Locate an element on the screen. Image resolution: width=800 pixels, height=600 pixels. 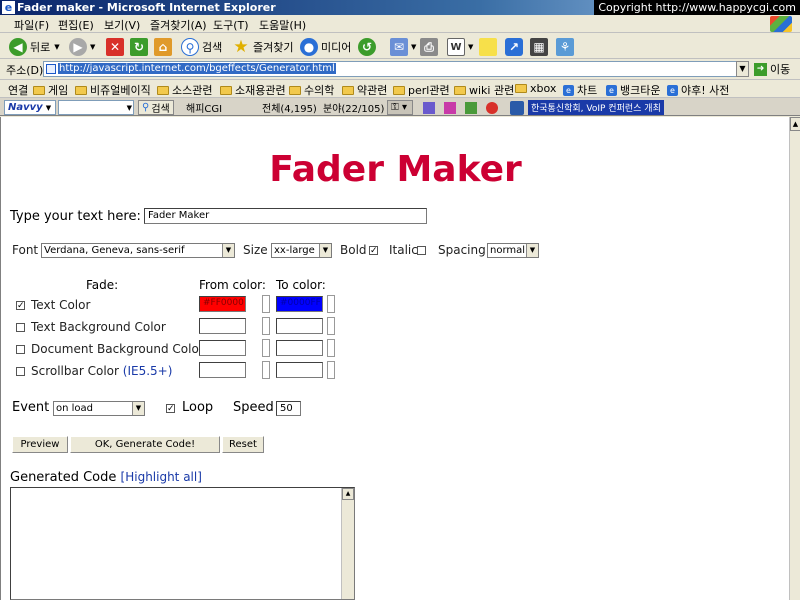
event-label: Event is located at coordinates (31, 407).